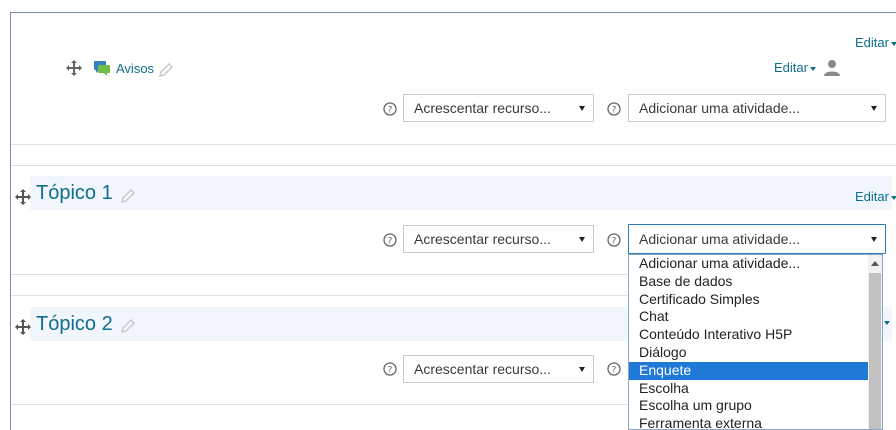  I want to click on page-frame-left, so click(10, 221).